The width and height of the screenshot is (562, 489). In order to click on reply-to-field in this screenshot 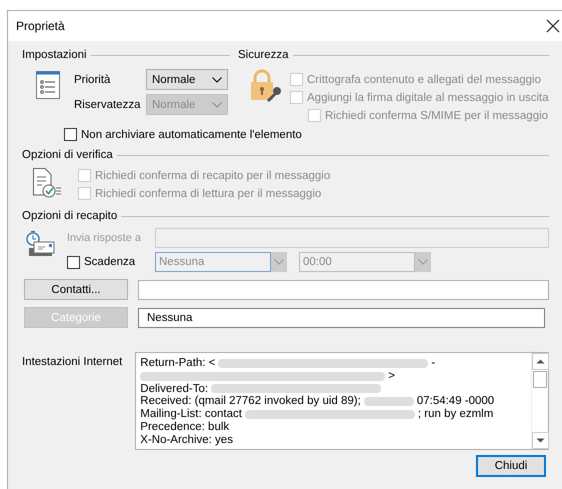, I will do `click(352, 238)`.